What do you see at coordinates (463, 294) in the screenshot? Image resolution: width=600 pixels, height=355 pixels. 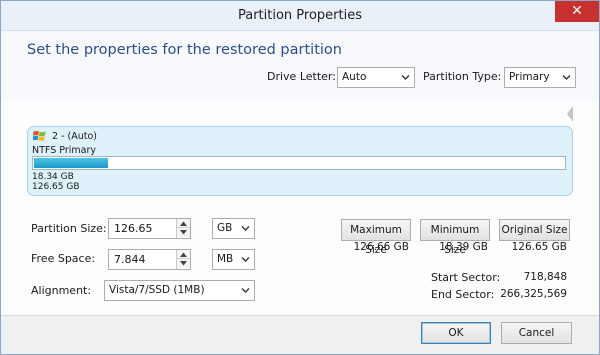 I see `end-sector-label: End Sector:` at bounding box center [463, 294].